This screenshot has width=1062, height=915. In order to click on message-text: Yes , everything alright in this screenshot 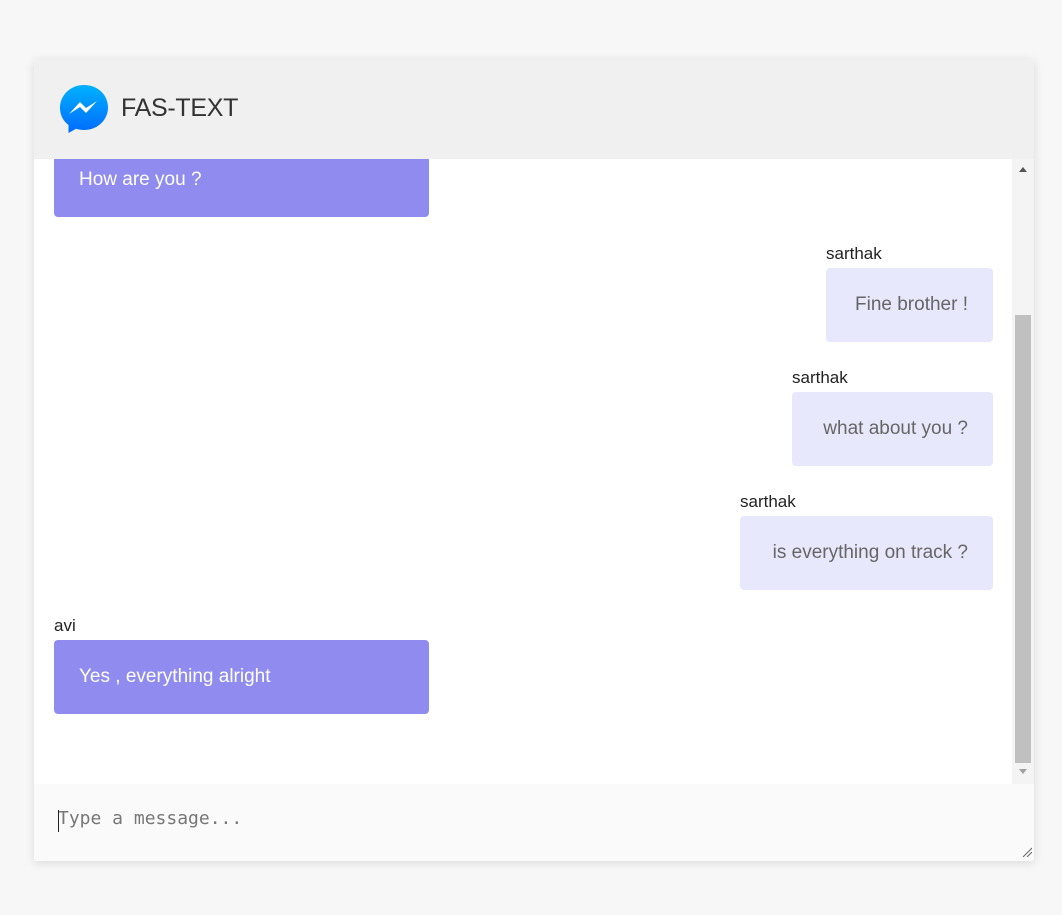, I will do `click(175, 676)`.